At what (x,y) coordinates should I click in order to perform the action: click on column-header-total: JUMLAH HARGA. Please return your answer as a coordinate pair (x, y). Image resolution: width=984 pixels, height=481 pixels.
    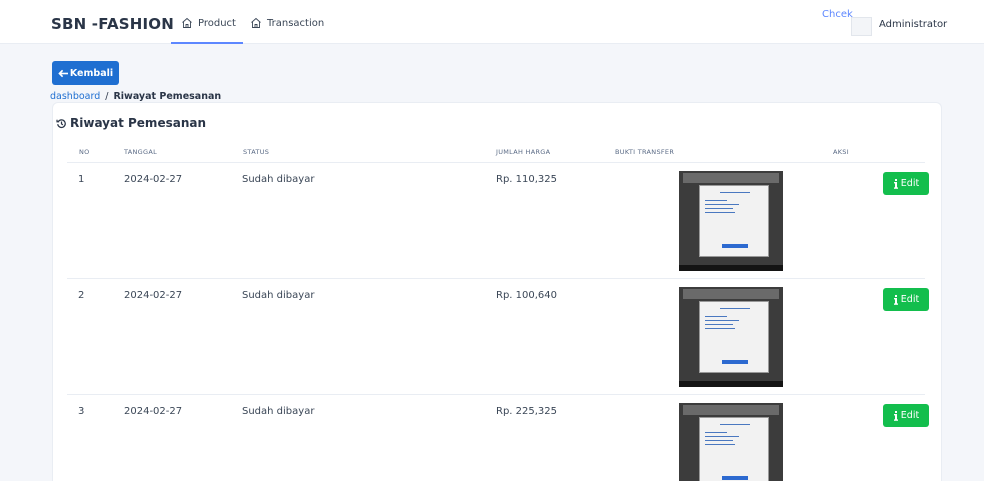
    Looking at the image, I should click on (523, 152).